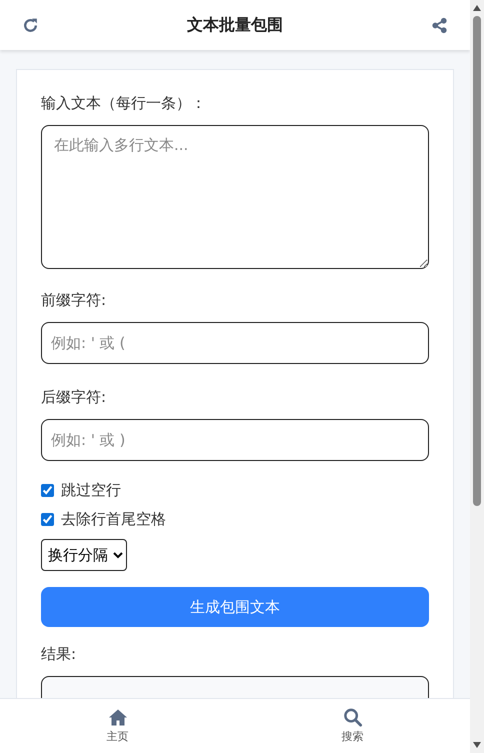  Describe the element at coordinates (477, 8) in the screenshot. I see `scroll-up-icon` at that location.